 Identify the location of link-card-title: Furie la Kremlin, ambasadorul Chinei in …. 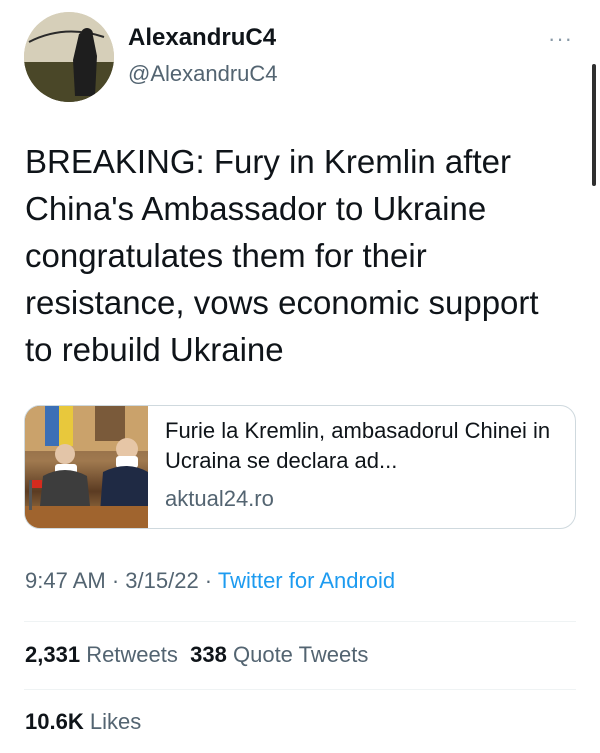
(358, 445).